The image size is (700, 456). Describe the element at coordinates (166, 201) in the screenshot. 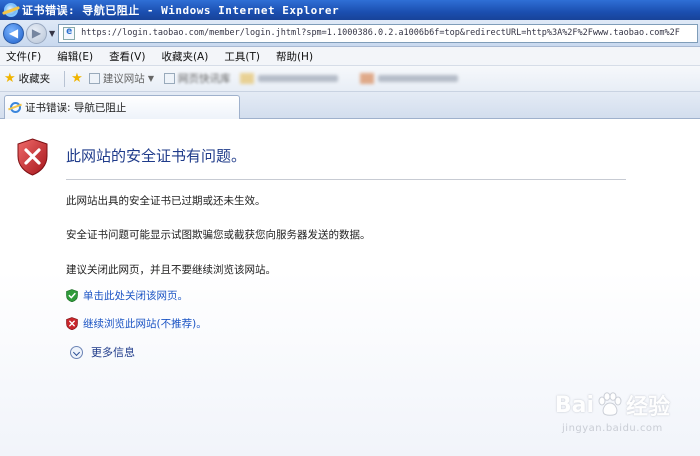

I see `certificate-expired-text: 此网站出具的安全证书已过期或还未生效。` at that location.